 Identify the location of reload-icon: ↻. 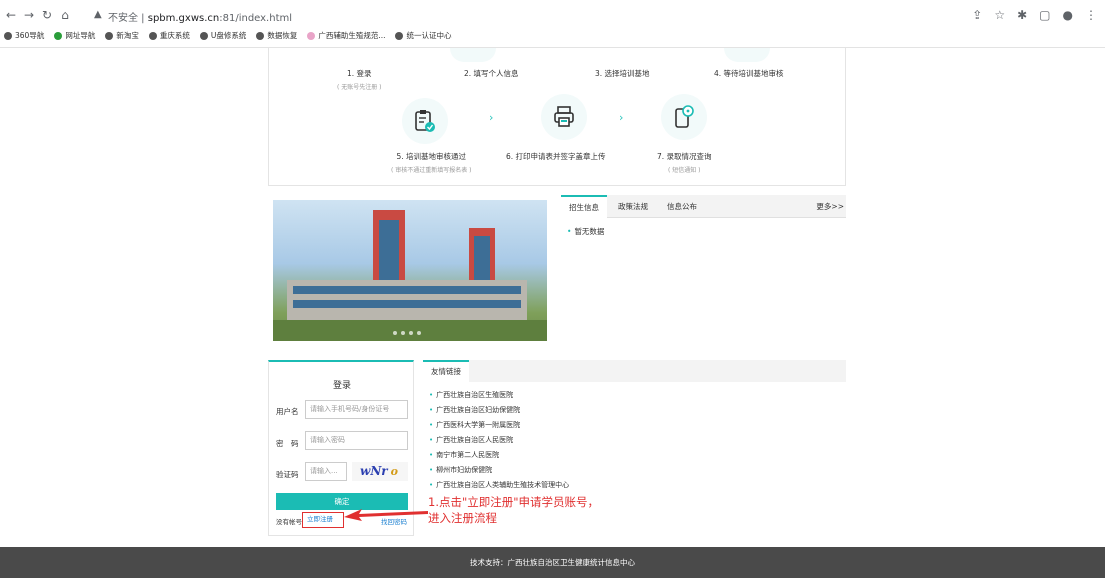
(47, 15).